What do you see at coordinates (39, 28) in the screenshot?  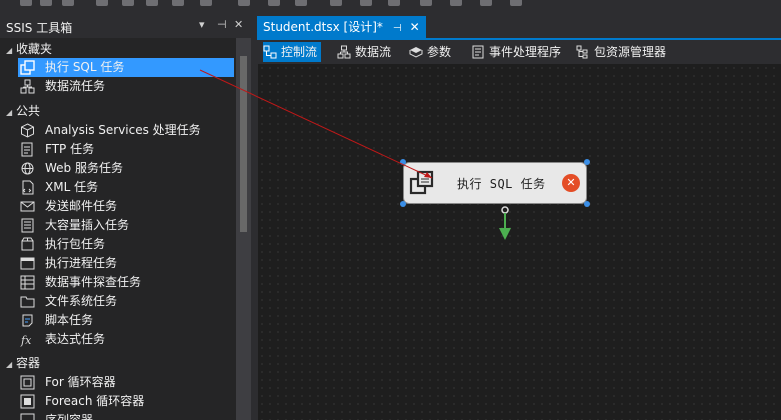 I see `toolbox-title: SSIS 工具箱` at bounding box center [39, 28].